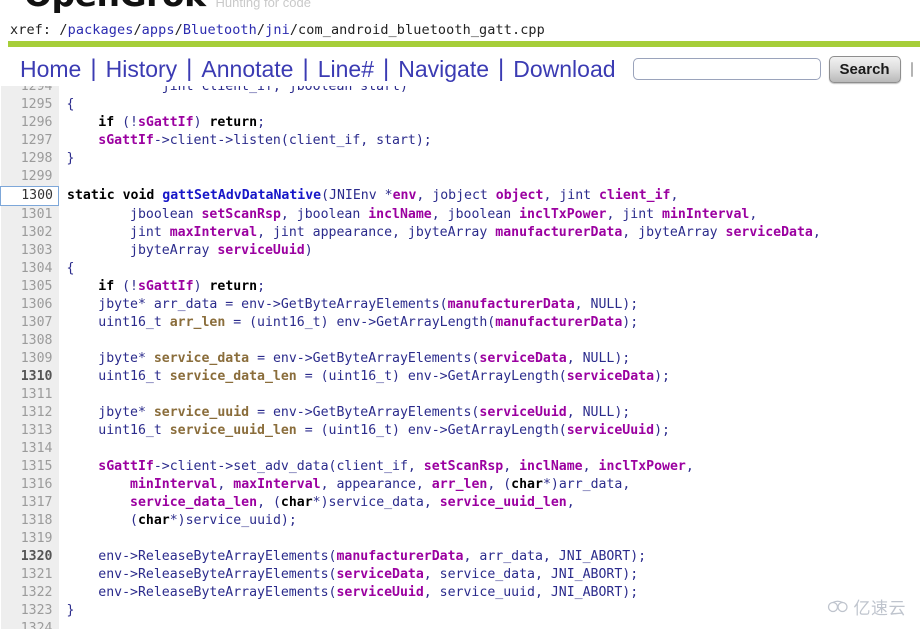 This screenshot has width=920, height=629. I want to click on line-number: 1312, so click(29, 413).